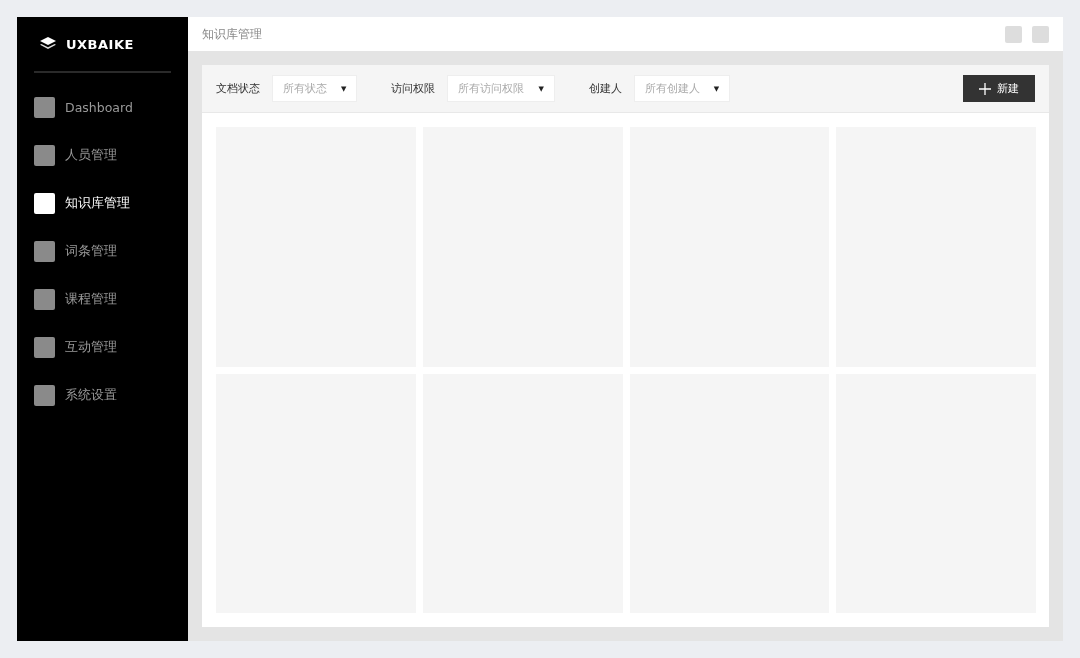 The image size is (1080, 658). I want to click on filter-label: 创建人, so click(605, 88).